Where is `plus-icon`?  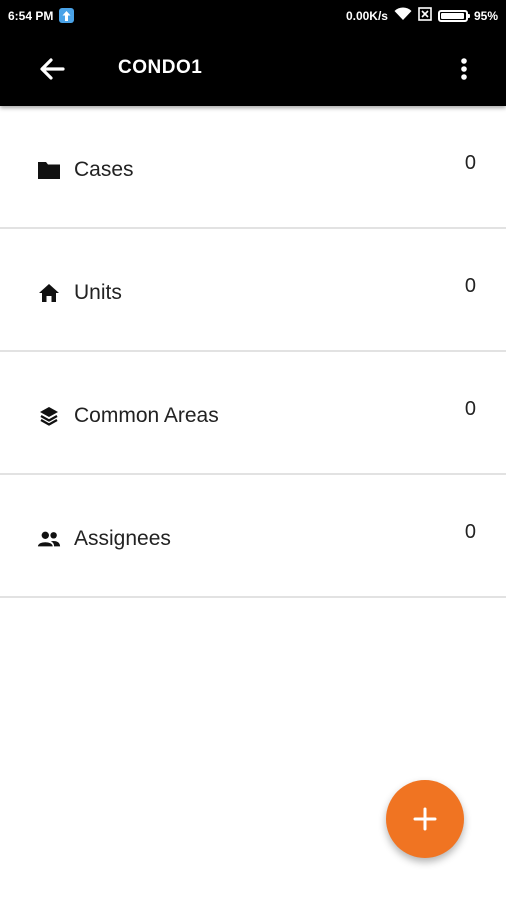 plus-icon is located at coordinates (425, 819).